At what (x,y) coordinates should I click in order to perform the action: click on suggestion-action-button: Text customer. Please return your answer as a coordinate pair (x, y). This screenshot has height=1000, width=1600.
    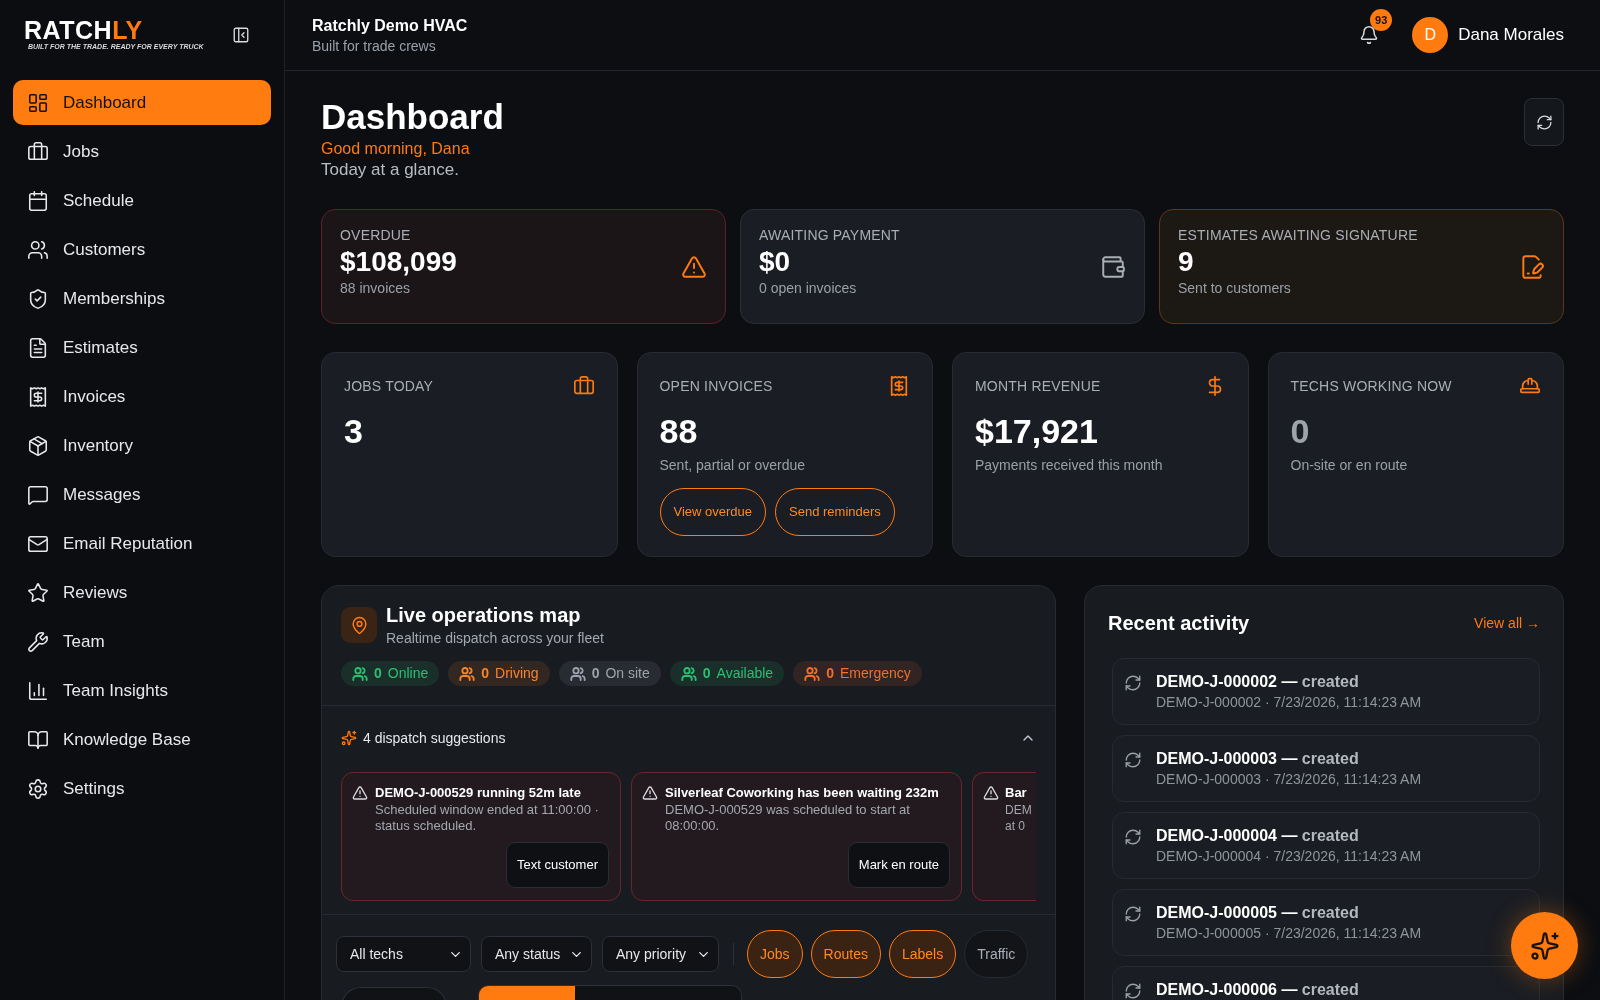
    Looking at the image, I should click on (557, 865).